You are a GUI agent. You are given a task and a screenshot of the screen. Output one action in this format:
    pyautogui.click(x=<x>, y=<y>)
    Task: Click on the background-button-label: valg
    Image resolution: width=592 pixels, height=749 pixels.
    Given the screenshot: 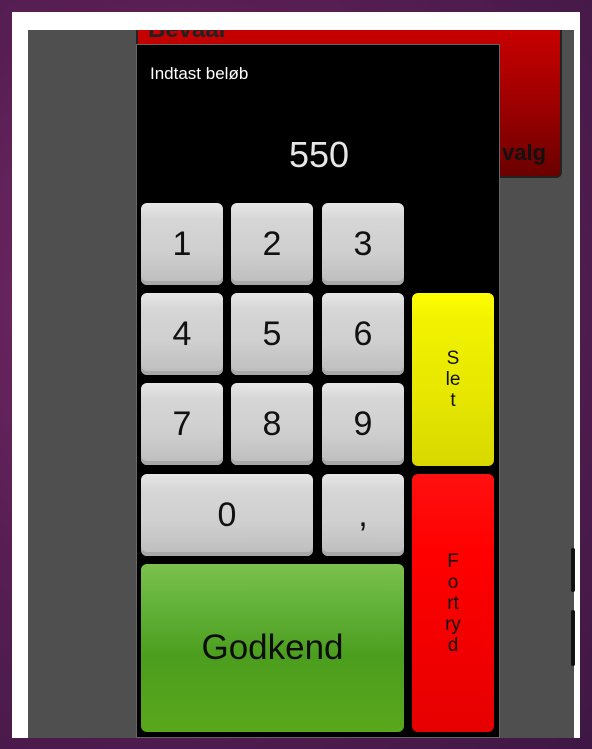 What is the action you would take?
    pyautogui.click(x=524, y=152)
    